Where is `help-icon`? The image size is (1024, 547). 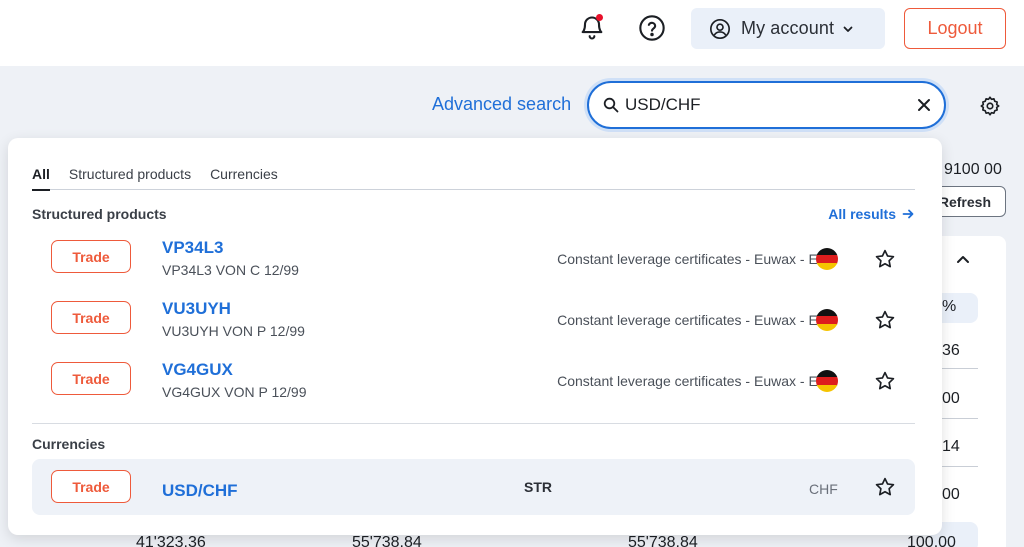
help-icon is located at coordinates (652, 28).